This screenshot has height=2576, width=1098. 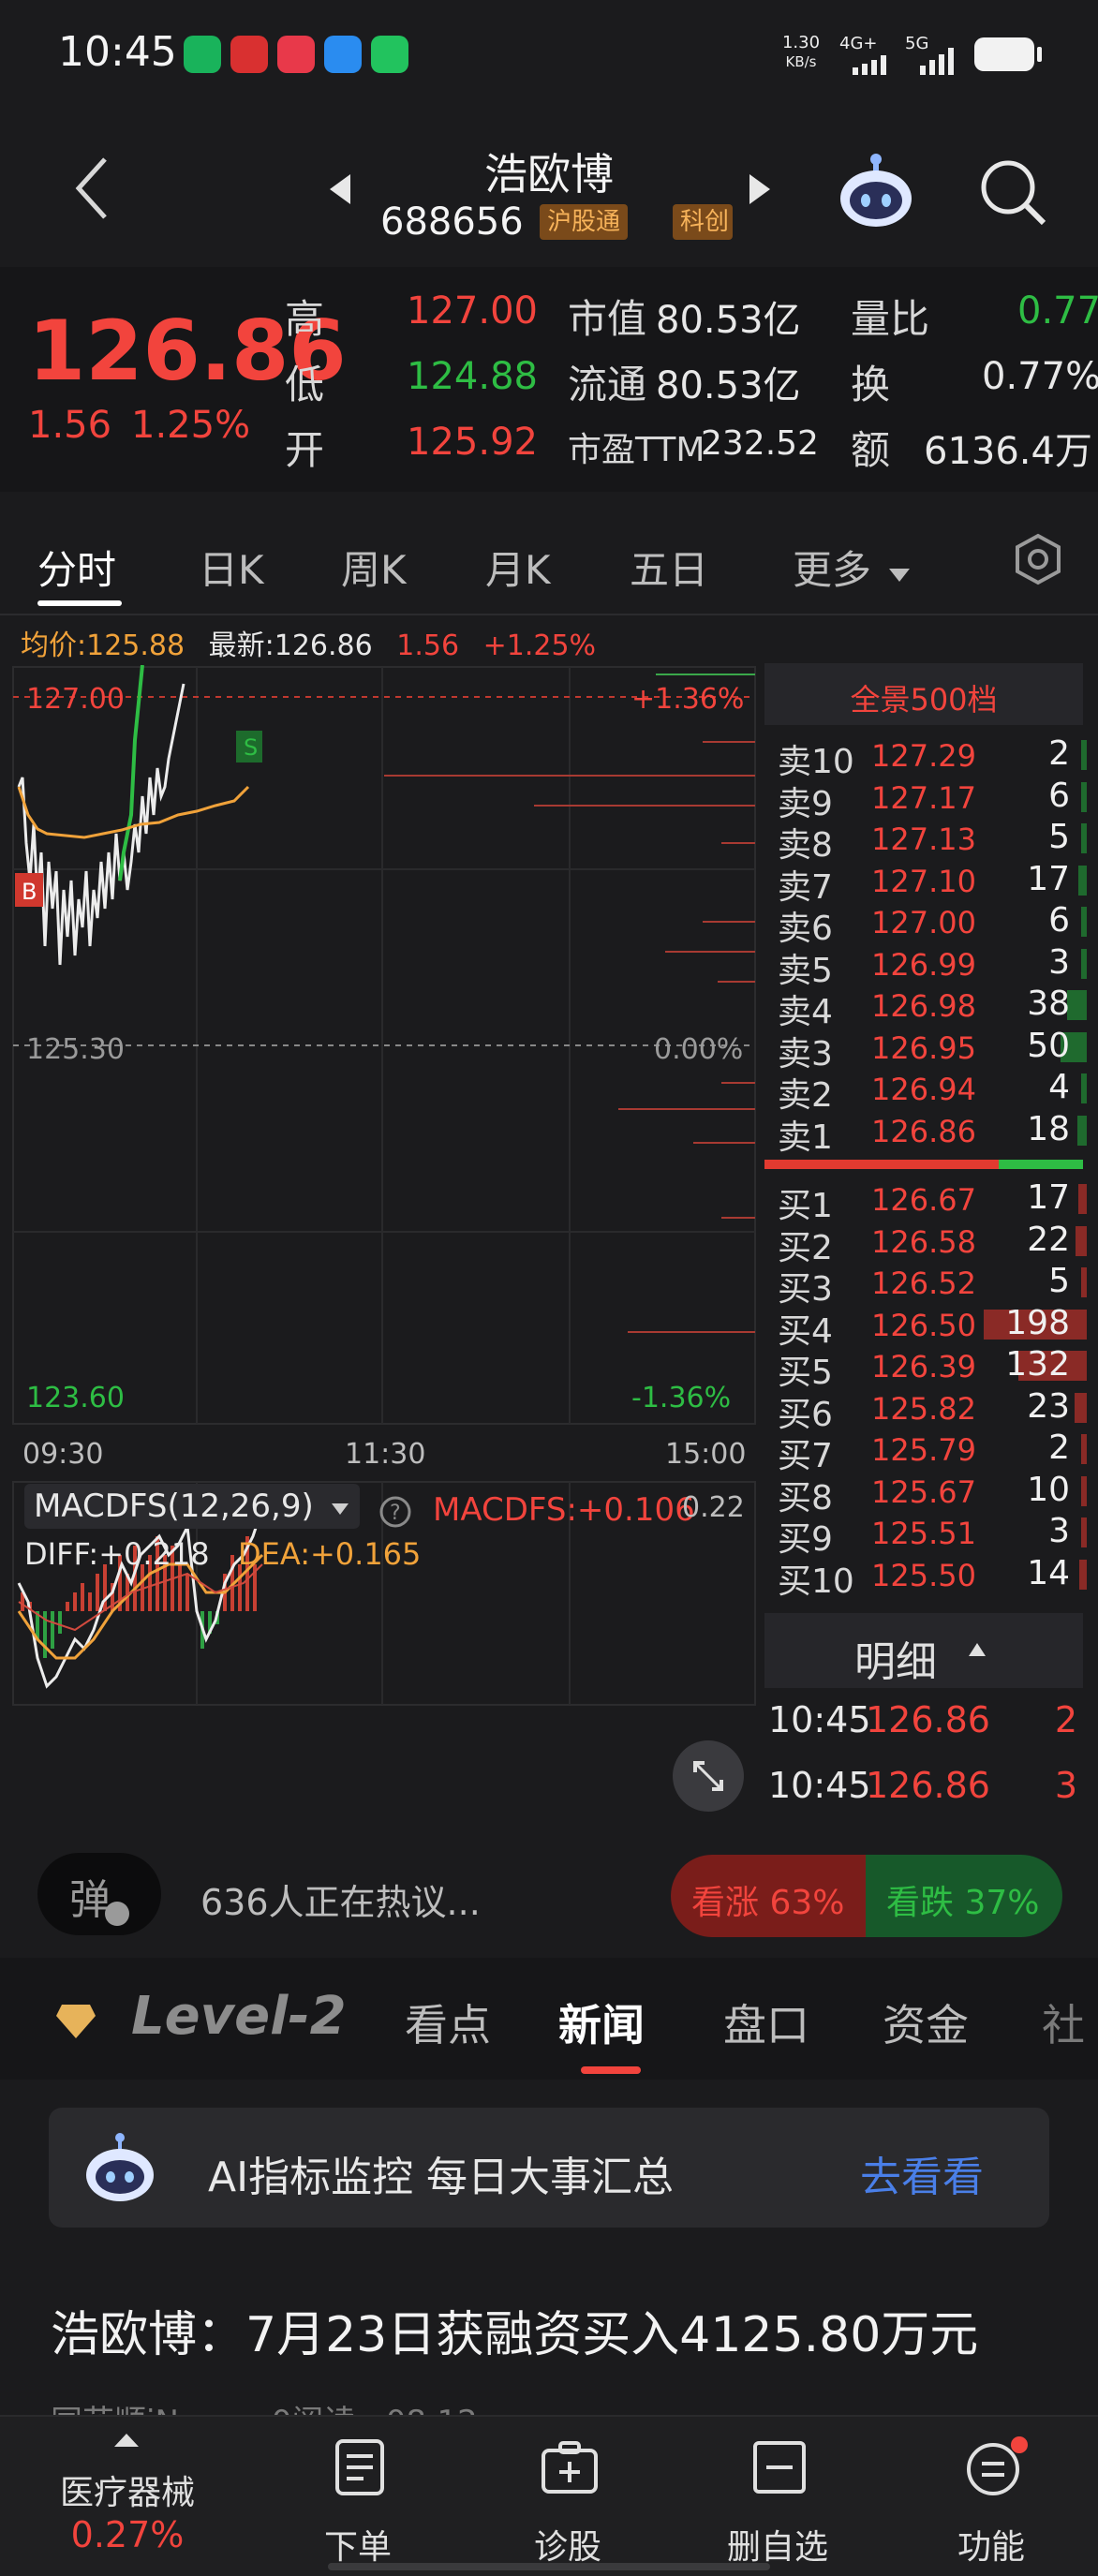 I want to click on ask-row: 卖9 127.17 6, so click(x=932, y=800).